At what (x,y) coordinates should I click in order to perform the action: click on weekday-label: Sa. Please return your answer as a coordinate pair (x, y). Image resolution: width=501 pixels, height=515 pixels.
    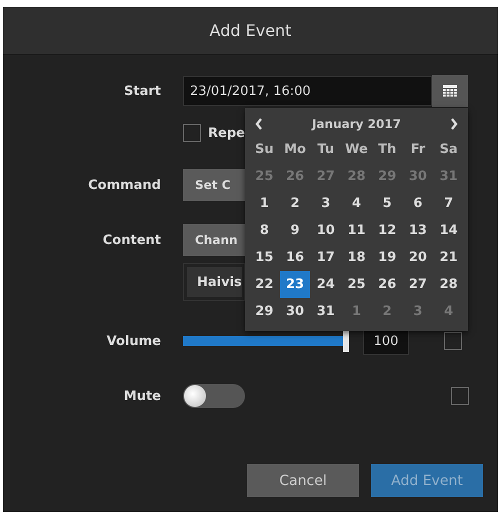
    Looking at the image, I should click on (448, 150).